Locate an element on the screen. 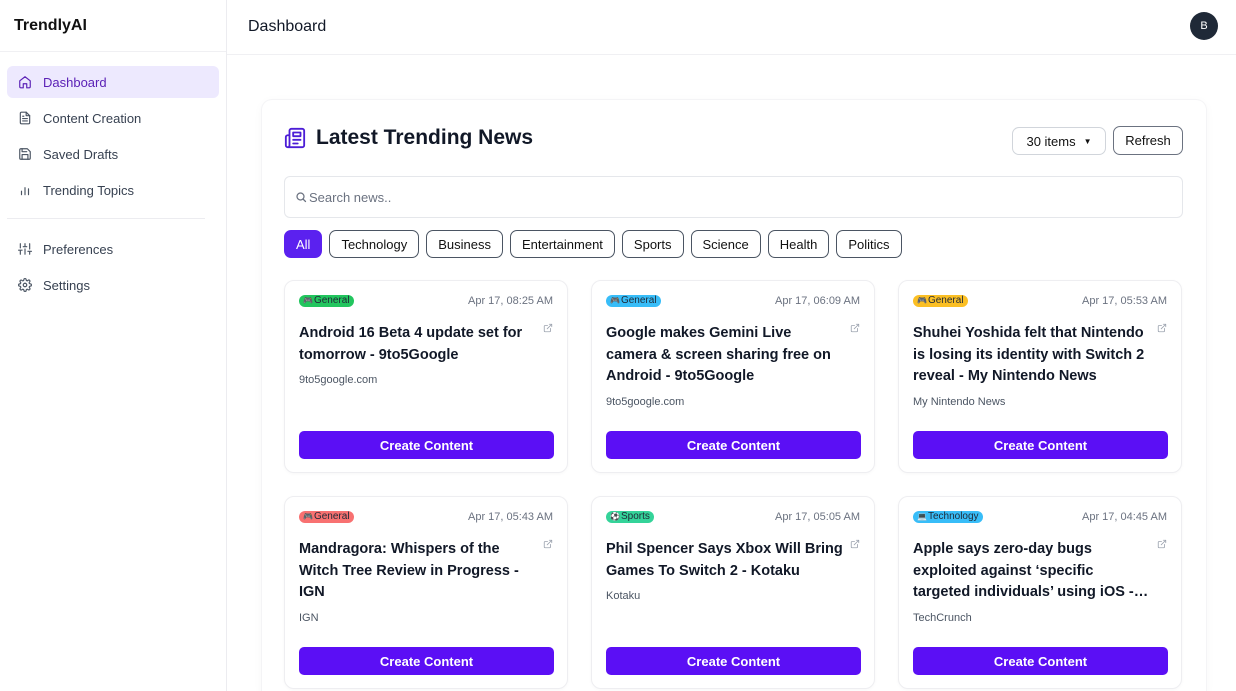  top-header: Dashboard B is located at coordinates (731, 27).